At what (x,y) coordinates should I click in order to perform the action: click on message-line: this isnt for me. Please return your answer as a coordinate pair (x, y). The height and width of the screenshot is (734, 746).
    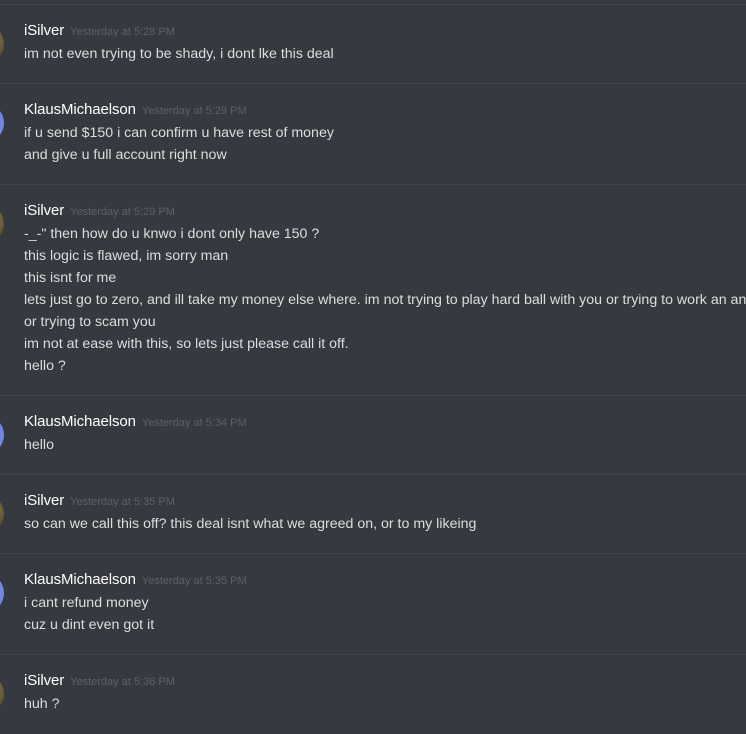
    Looking at the image, I should click on (70, 278).